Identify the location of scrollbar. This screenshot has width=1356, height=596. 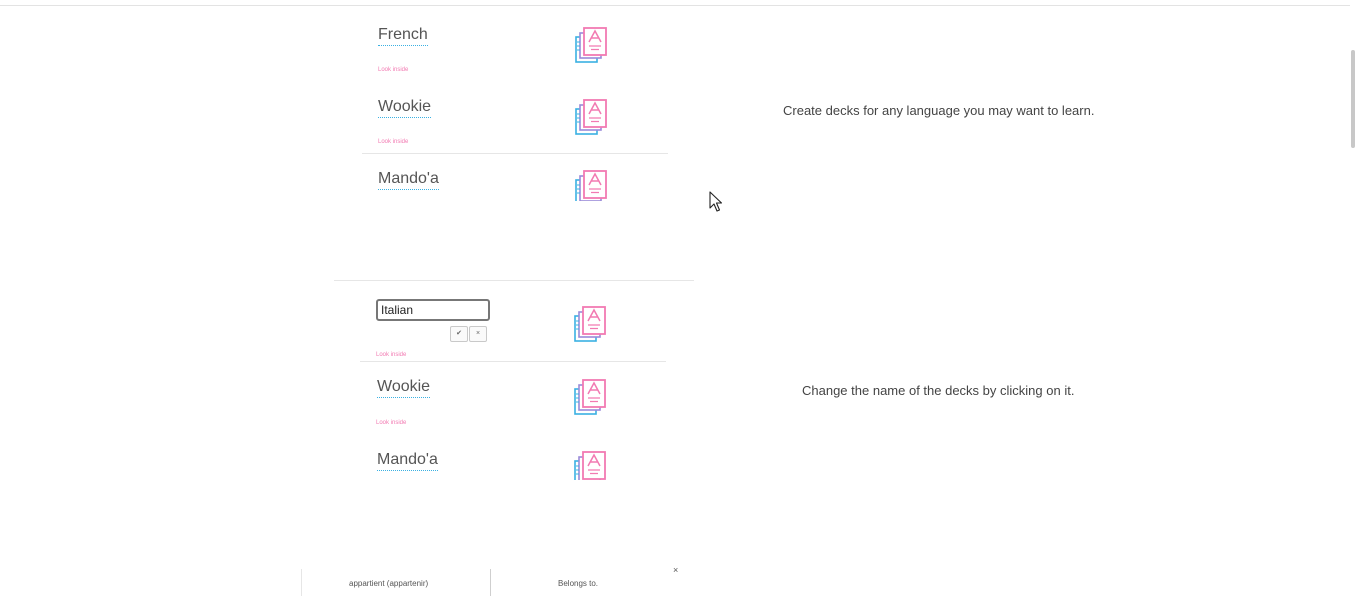
(1353, 298).